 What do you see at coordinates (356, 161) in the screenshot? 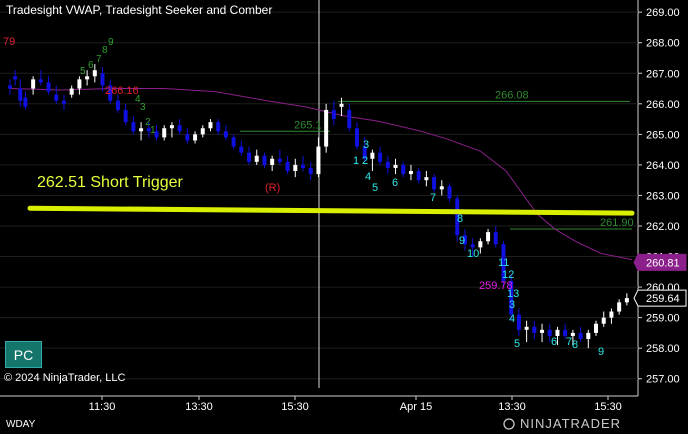
I see `seeker-count: 1` at bounding box center [356, 161].